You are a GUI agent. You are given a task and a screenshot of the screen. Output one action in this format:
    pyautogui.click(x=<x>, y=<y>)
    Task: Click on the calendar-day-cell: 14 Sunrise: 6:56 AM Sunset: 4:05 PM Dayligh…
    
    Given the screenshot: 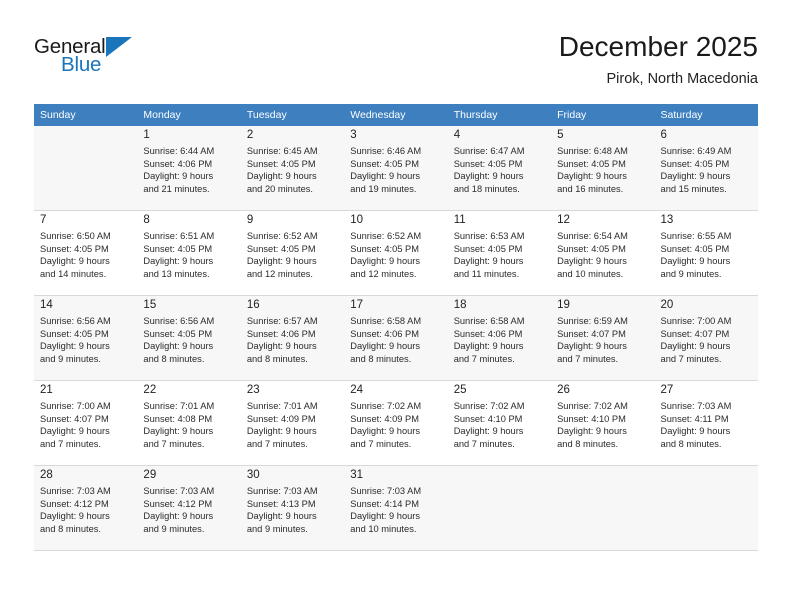 What is the action you would take?
    pyautogui.click(x=86, y=338)
    